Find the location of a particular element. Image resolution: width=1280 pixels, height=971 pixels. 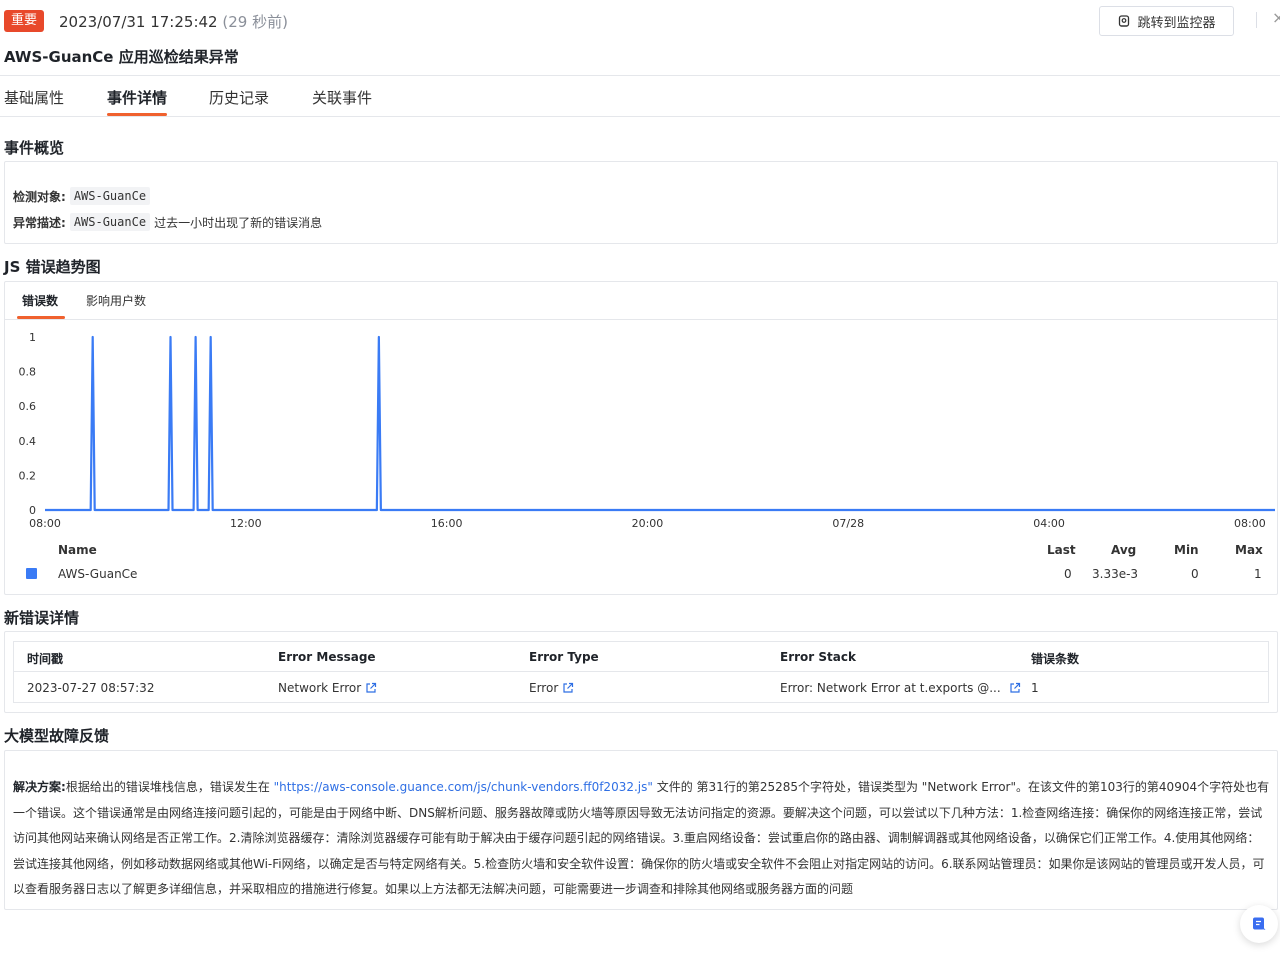

jump-to-monitor-button: 跳转到监控器 is located at coordinates (1166, 21).